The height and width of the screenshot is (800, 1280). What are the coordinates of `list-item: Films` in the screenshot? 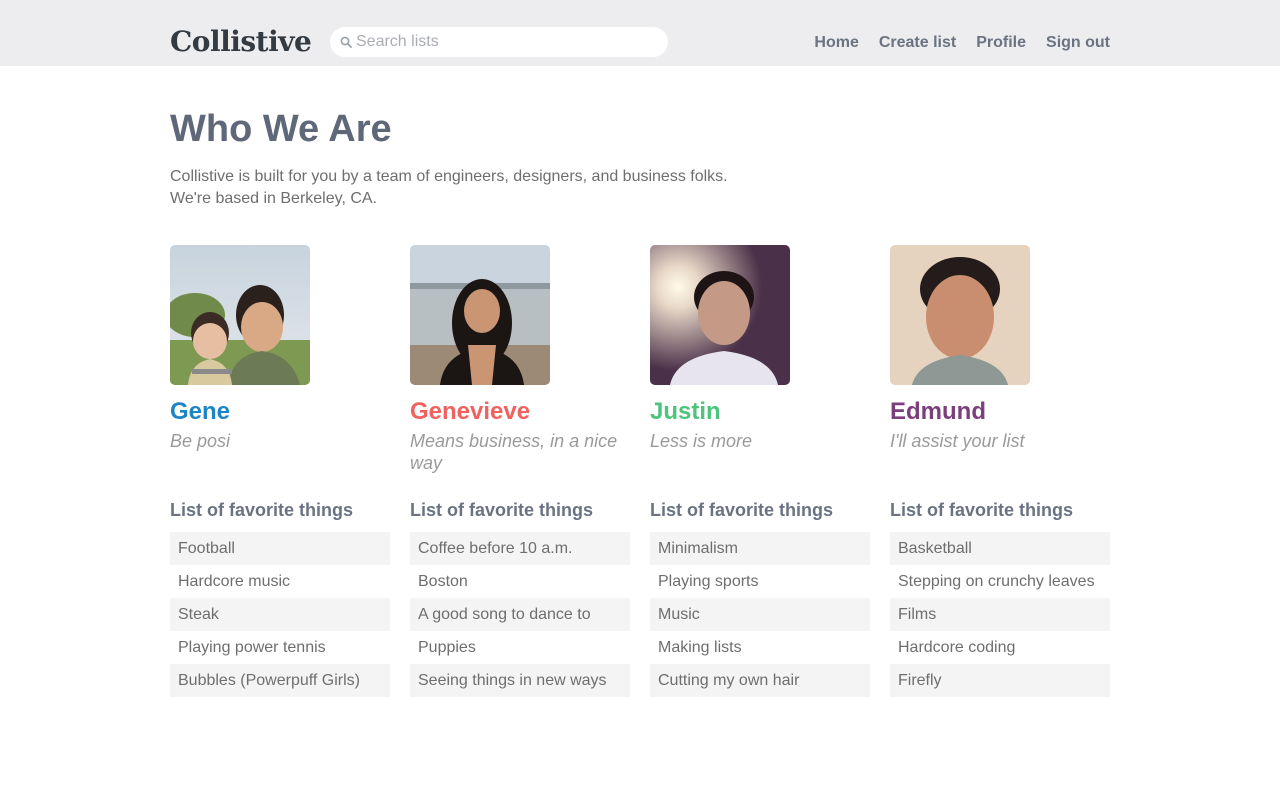 It's located at (1000, 614).